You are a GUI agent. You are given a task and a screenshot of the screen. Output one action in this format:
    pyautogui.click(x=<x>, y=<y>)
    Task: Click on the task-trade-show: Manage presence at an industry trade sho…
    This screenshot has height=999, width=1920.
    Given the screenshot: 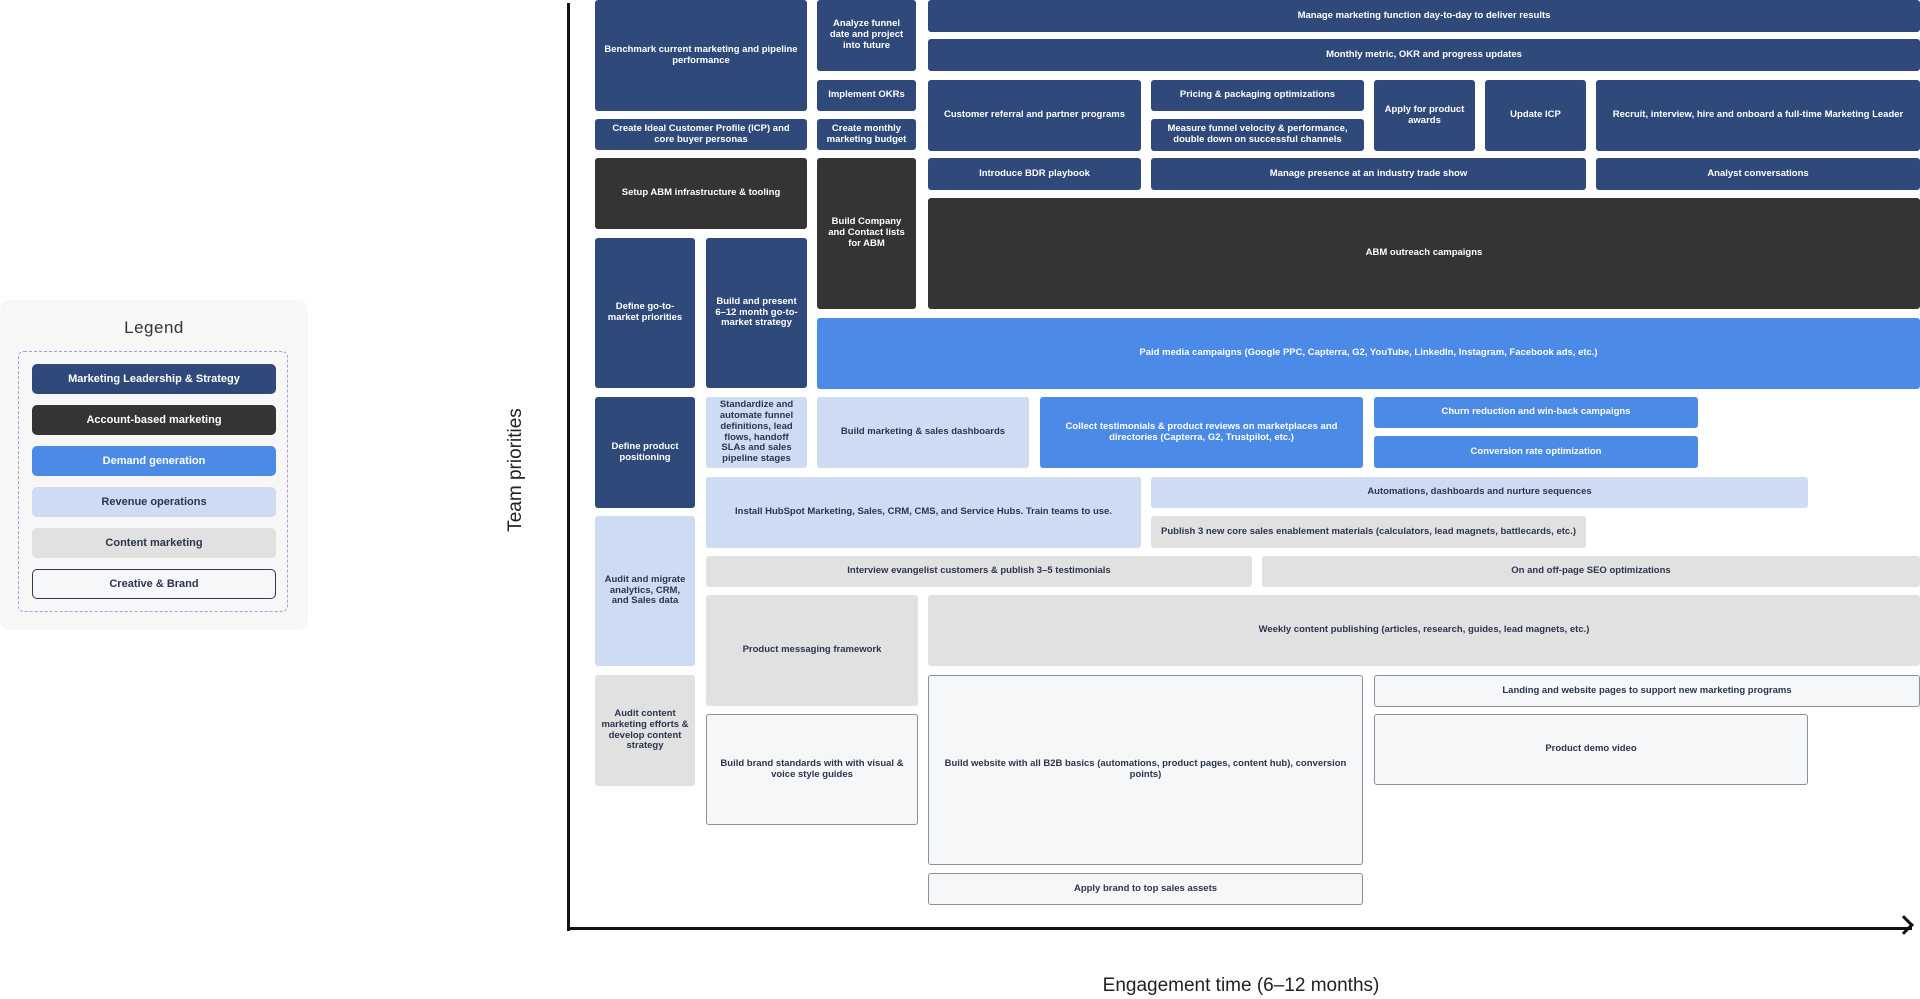 What is the action you would take?
    pyautogui.click(x=1368, y=174)
    